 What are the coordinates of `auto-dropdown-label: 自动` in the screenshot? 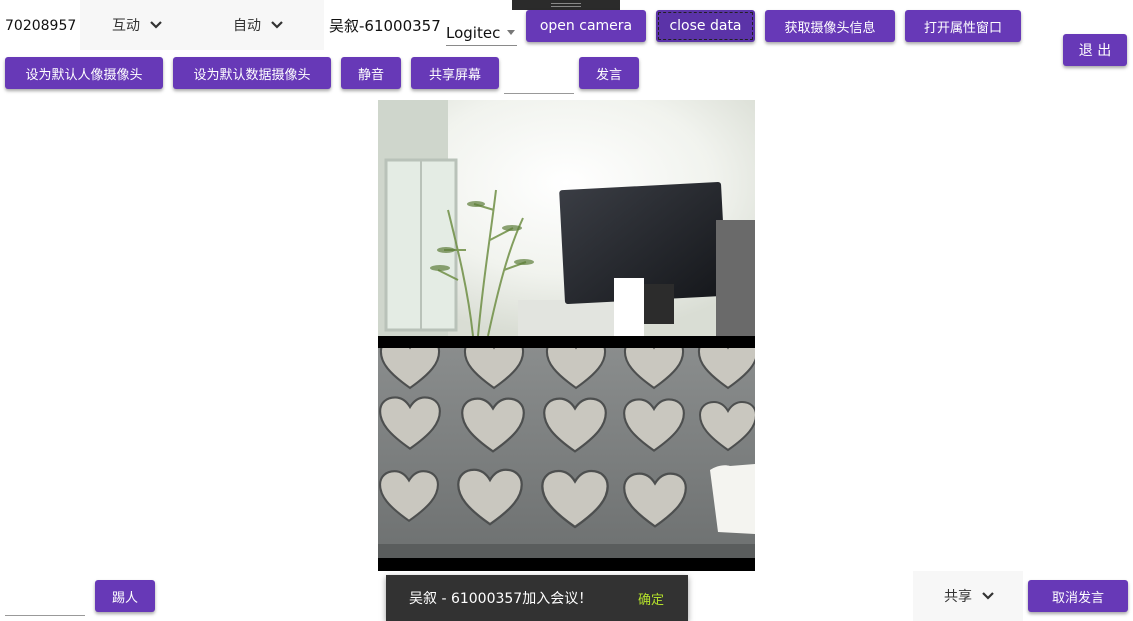 It's located at (247, 26).